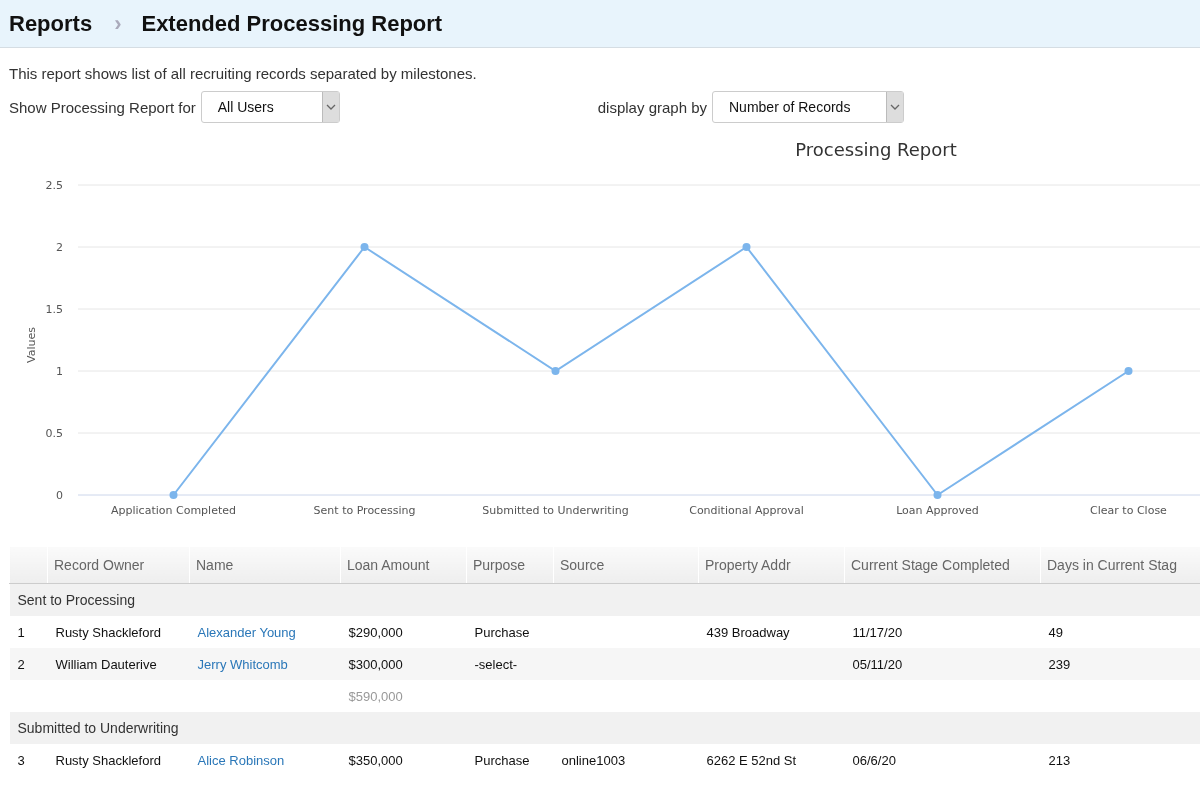 This screenshot has width=1200, height=800. I want to click on y-tick-label: 2, so click(59, 247).